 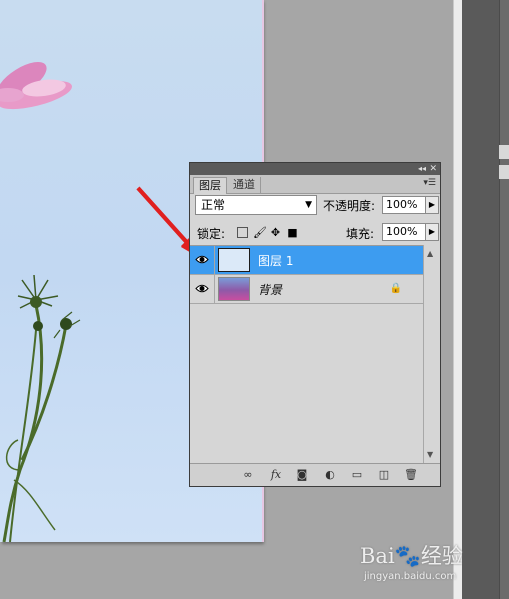 What do you see at coordinates (430, 454) in the screenshot?
I see `scroll-down-icon: ▼` at bounding box center [430, 454].